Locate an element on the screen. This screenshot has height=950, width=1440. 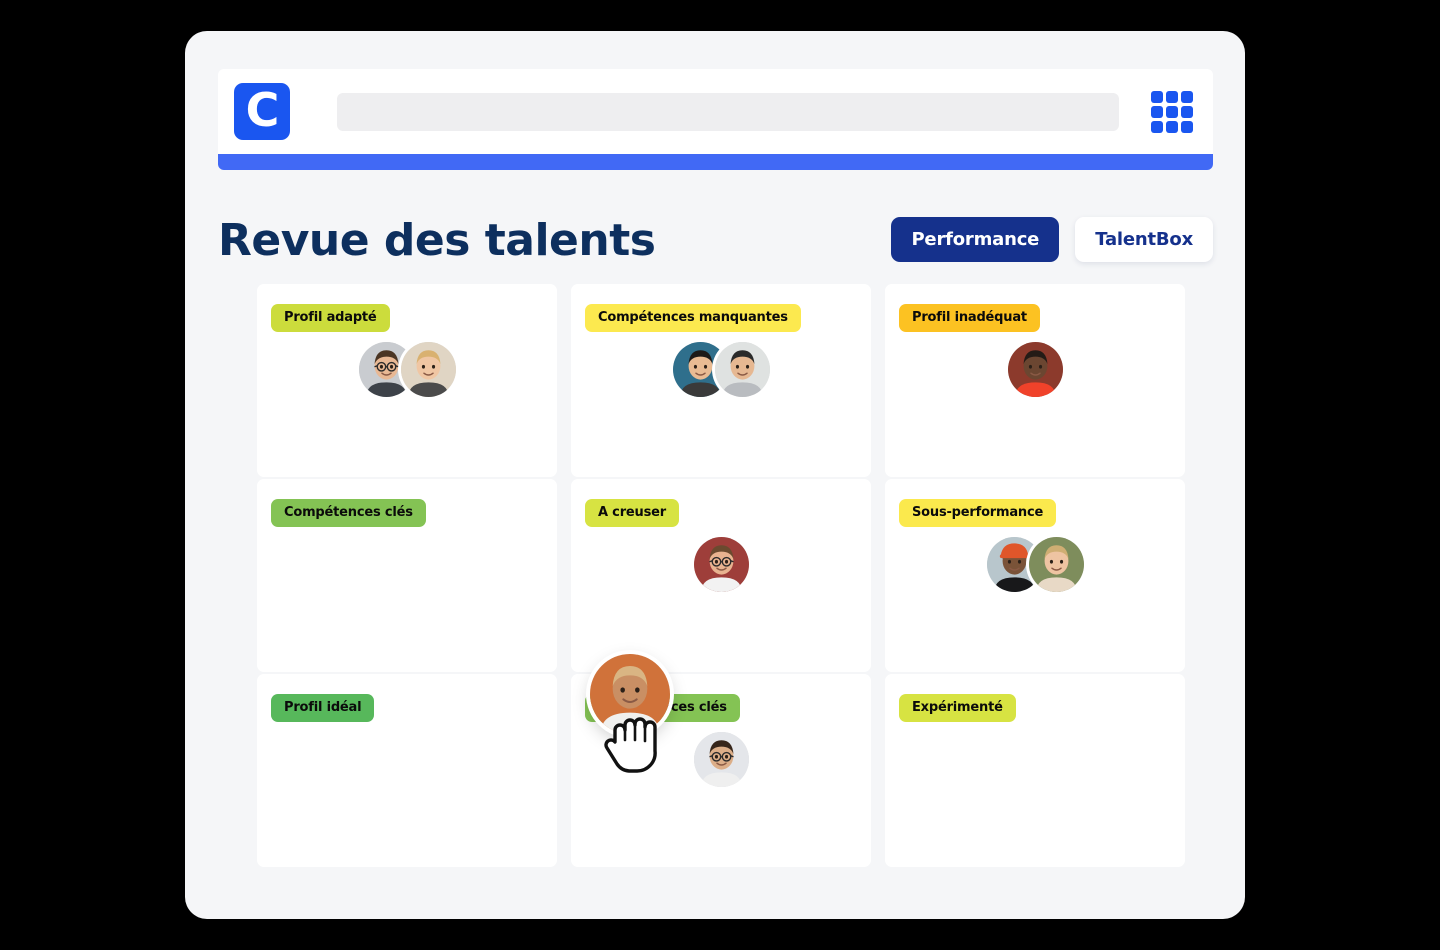
page-header: Revue des talents Performance TalentBox is located at coordinates (715, 252).